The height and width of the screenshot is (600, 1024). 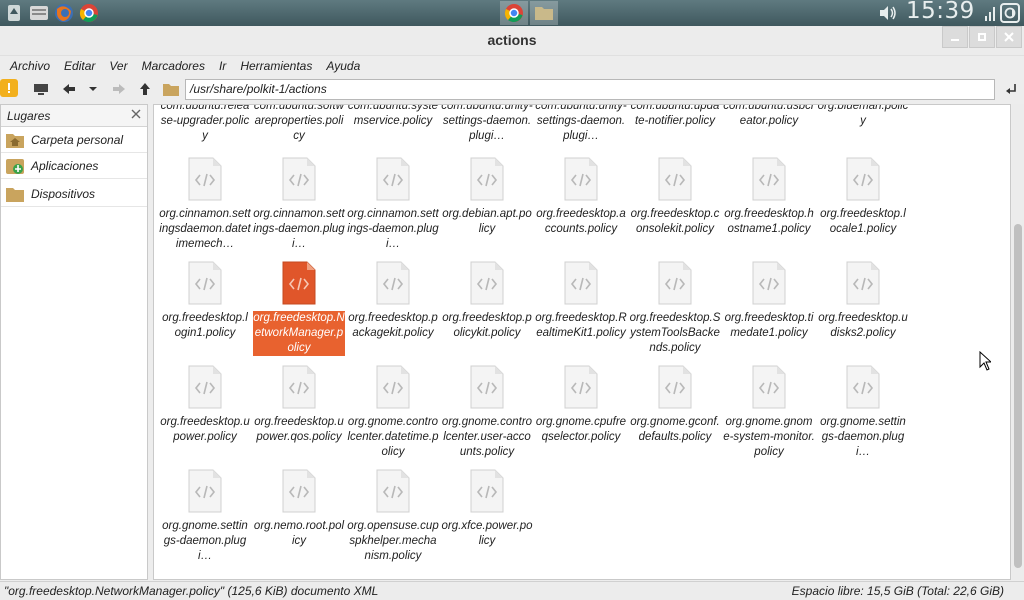 What do you see at coordinates (39, 13) in the screenshot?
I see `files-launcher-icon` at bounding box center [39, 13].